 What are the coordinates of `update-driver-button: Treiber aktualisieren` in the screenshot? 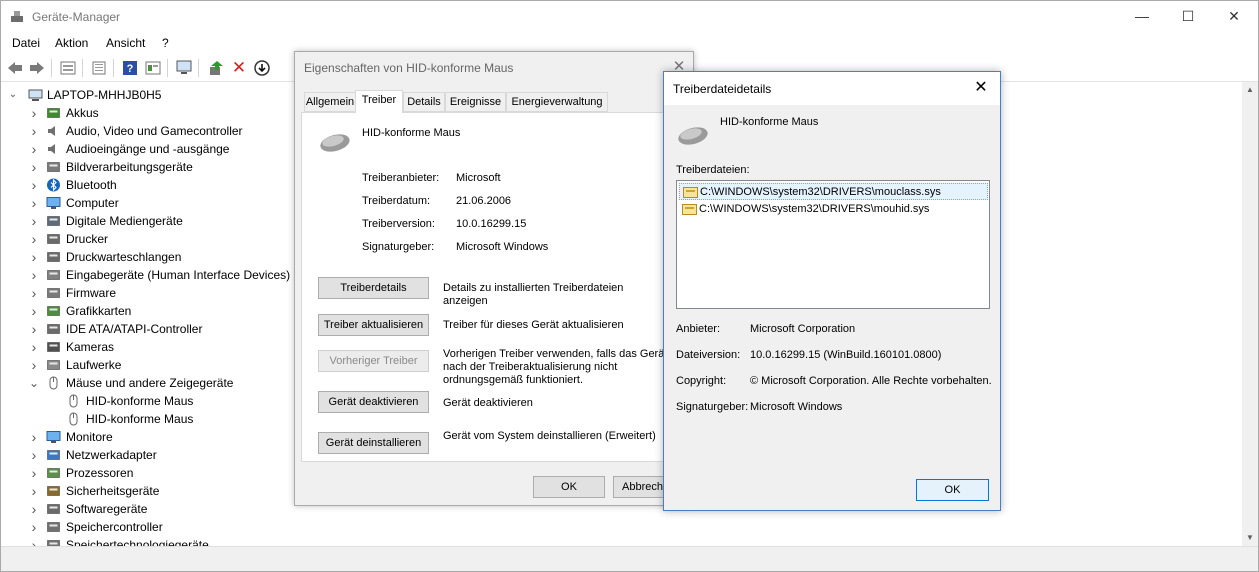 It's located at (373, 325).